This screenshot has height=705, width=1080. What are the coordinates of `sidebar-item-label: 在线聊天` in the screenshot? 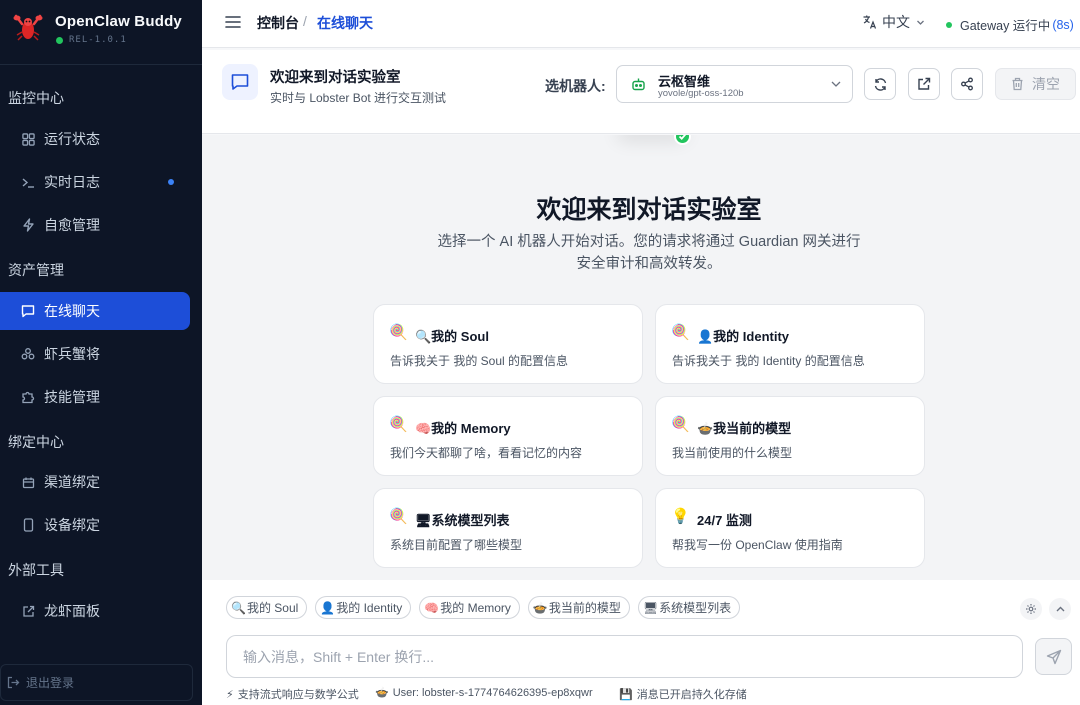 It's located at (72, 311).